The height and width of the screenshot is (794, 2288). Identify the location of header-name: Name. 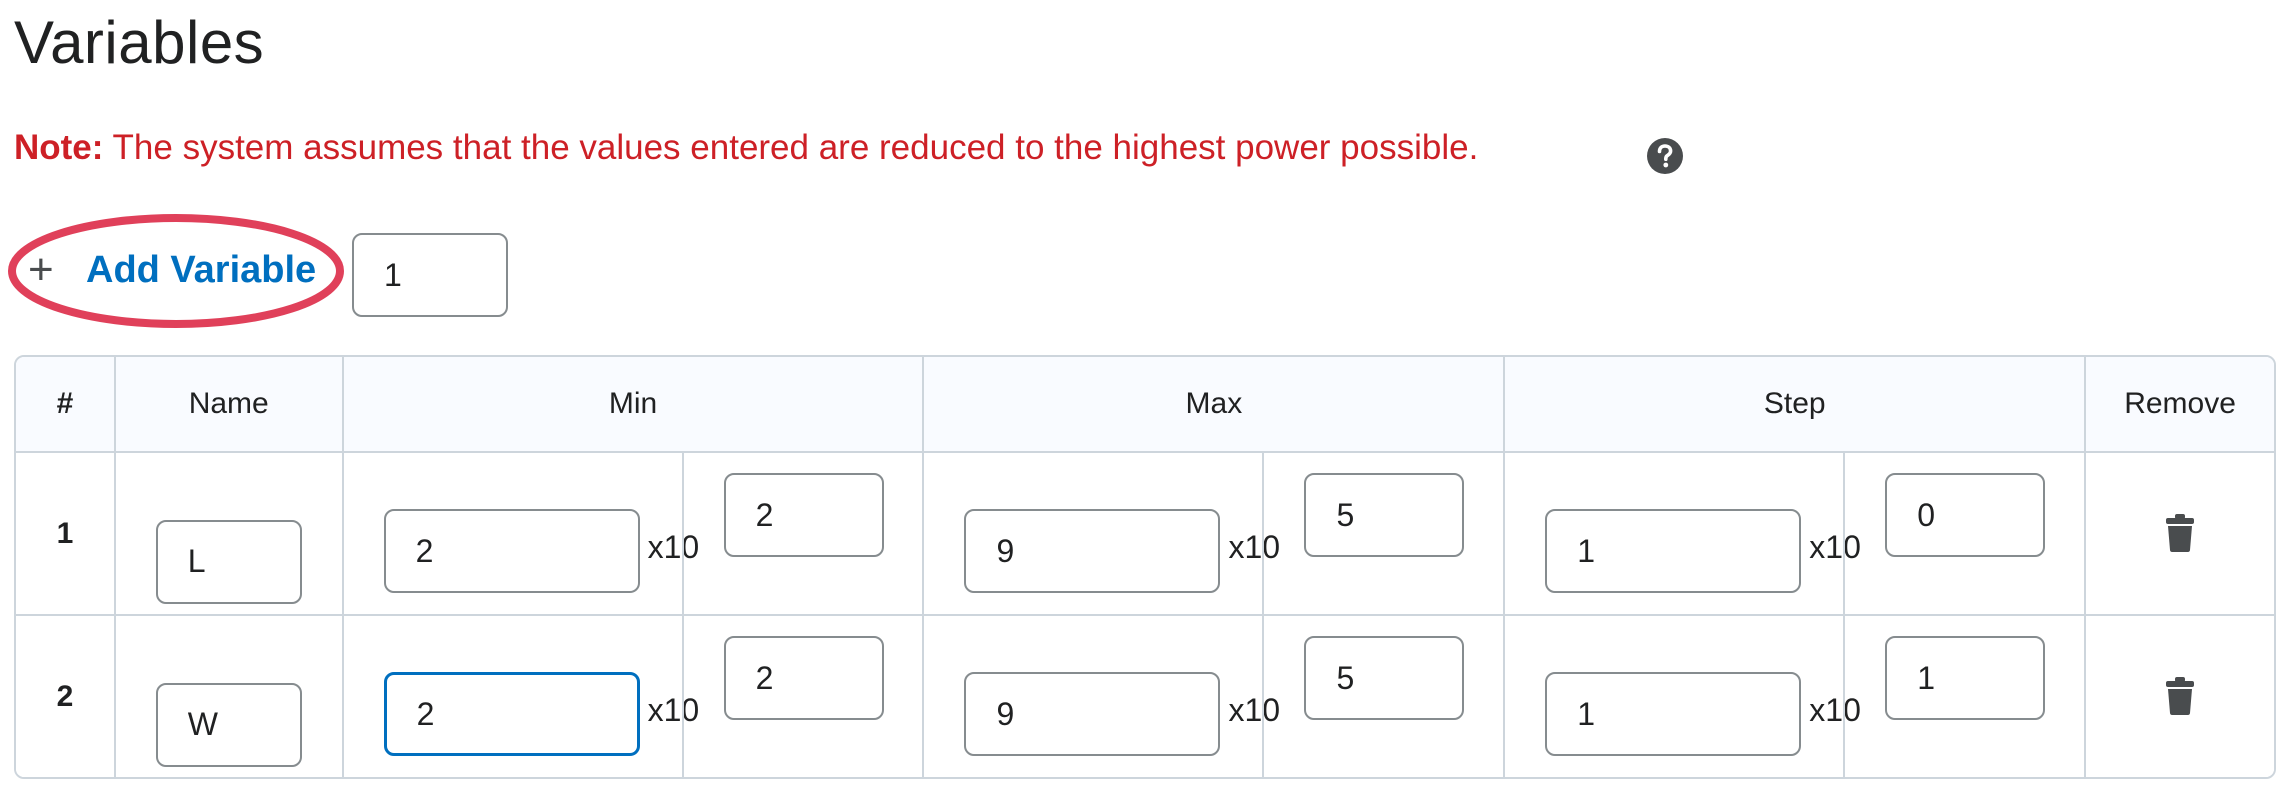
(229, 405).